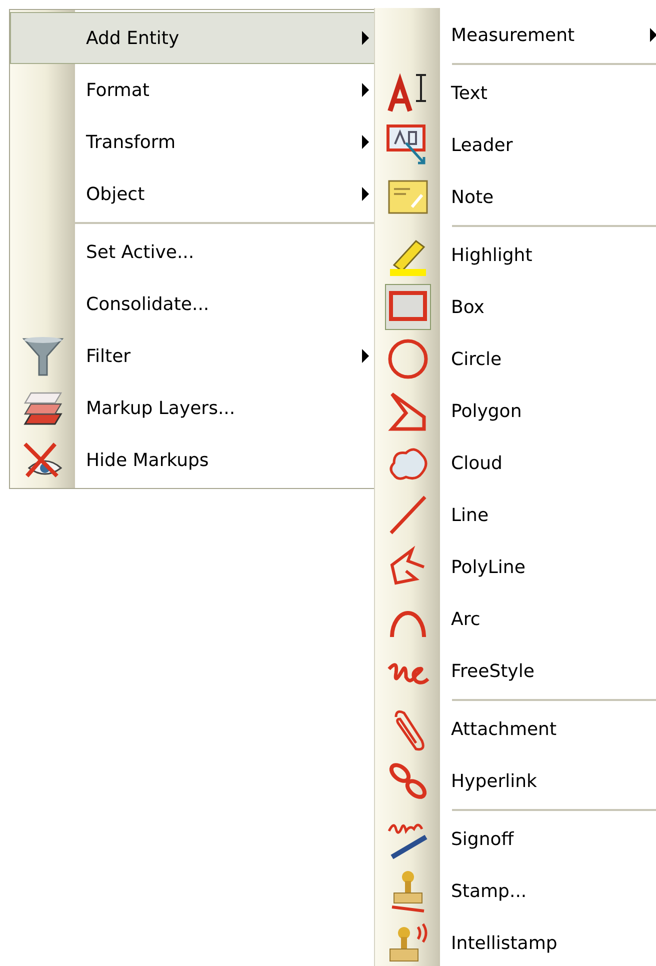 The height and width of the screenshot is (966, 656). What do you see at coordinates (653, 35) in the screenshot?
I see `submenu-arrow-icon` at bounding box center [653, 35].